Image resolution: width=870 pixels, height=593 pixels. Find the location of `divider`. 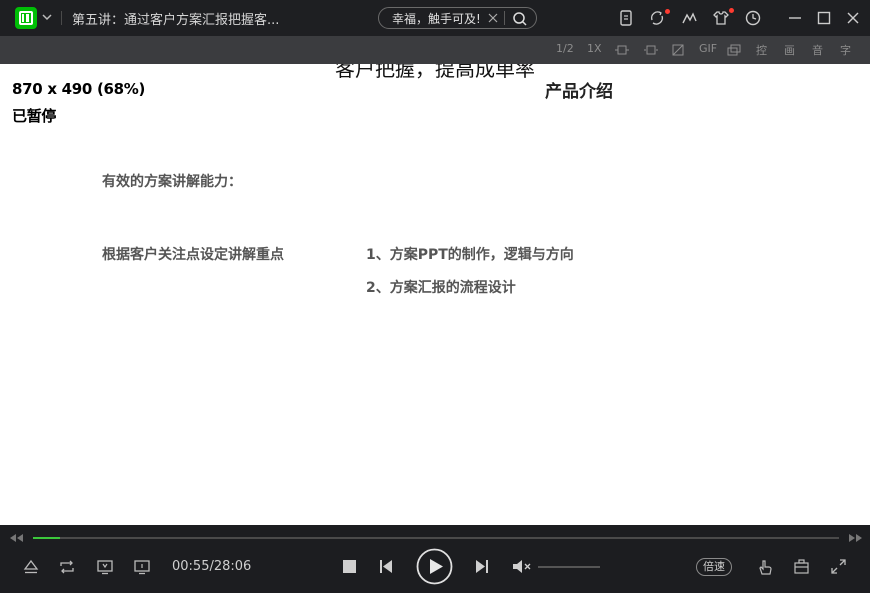

divider is located at coordinates (61, 18).